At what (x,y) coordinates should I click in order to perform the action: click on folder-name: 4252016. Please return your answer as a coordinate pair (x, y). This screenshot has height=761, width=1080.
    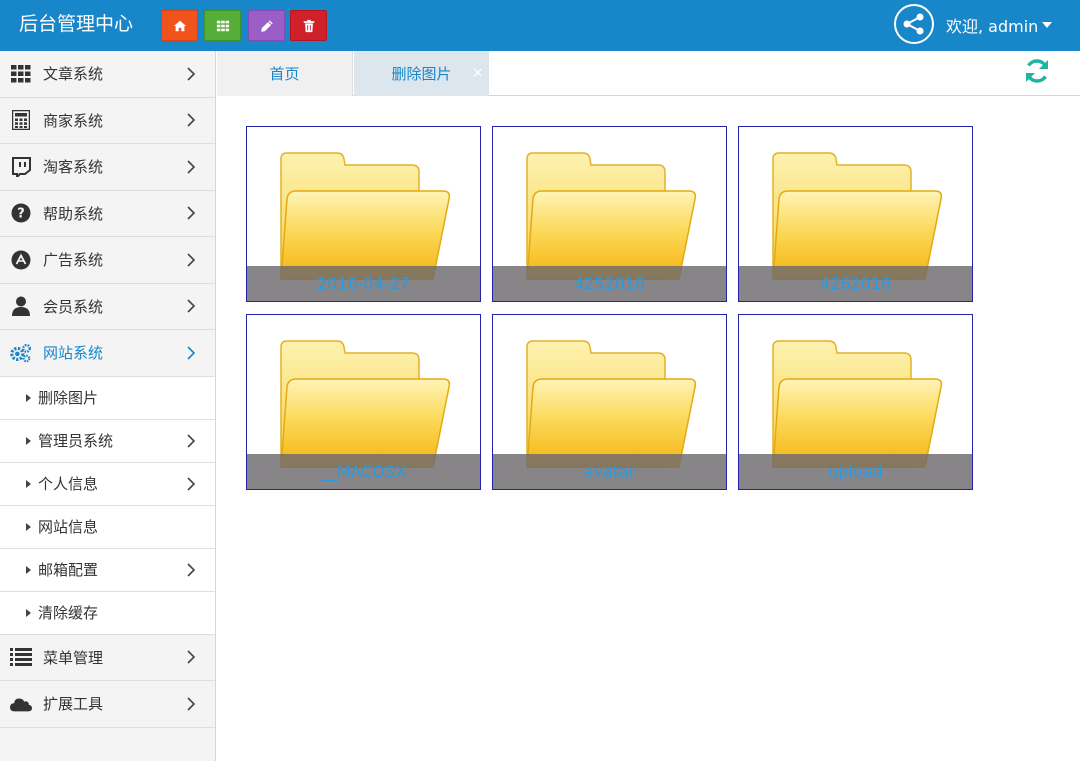
    Looking at the image, I should click on (609, 283).